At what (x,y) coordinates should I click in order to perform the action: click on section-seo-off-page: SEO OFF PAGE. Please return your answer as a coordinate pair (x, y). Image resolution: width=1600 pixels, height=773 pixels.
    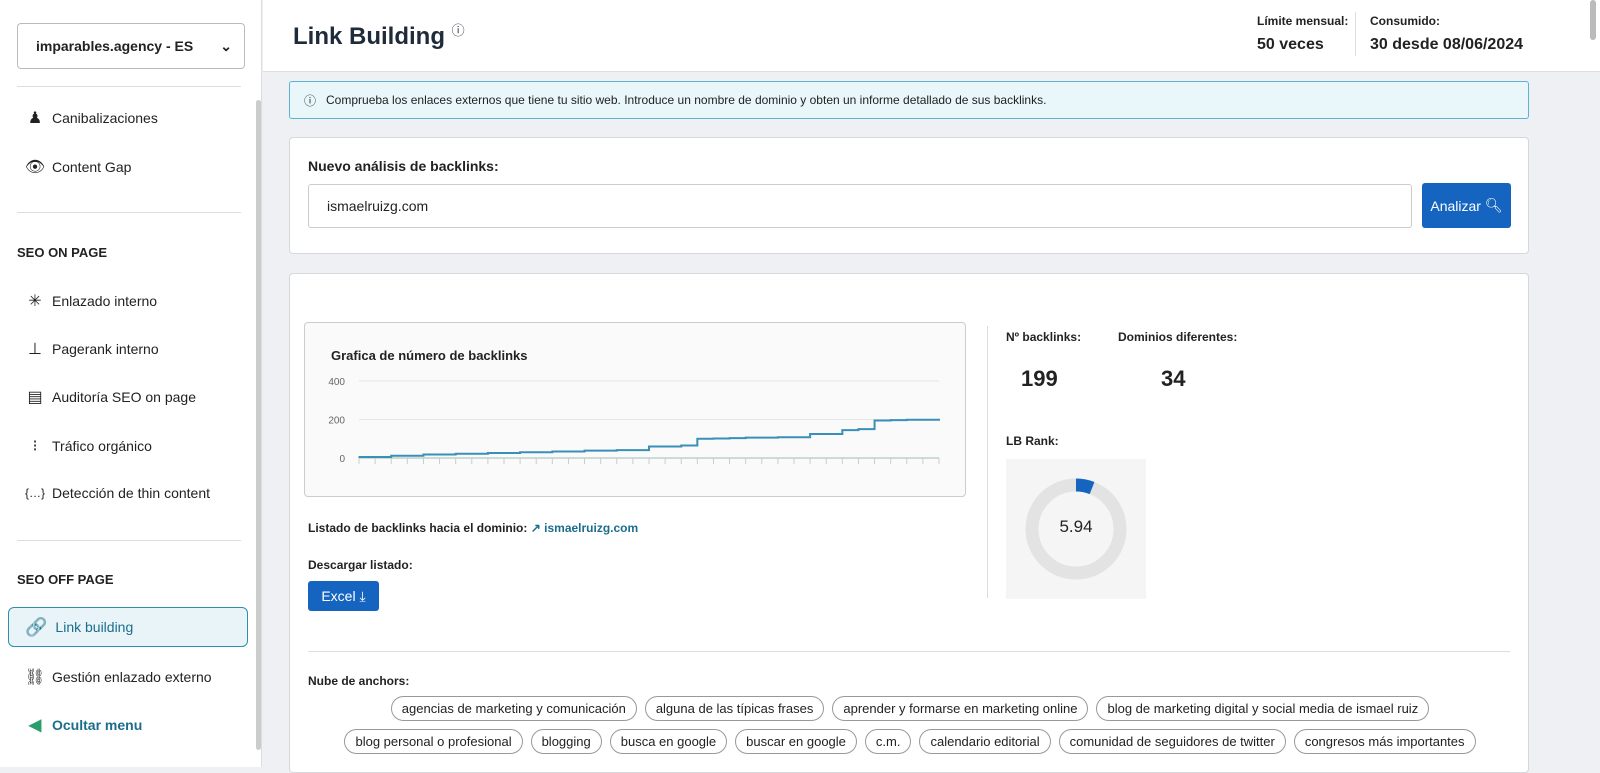
    Looking at the image, I should click on (65, 579).